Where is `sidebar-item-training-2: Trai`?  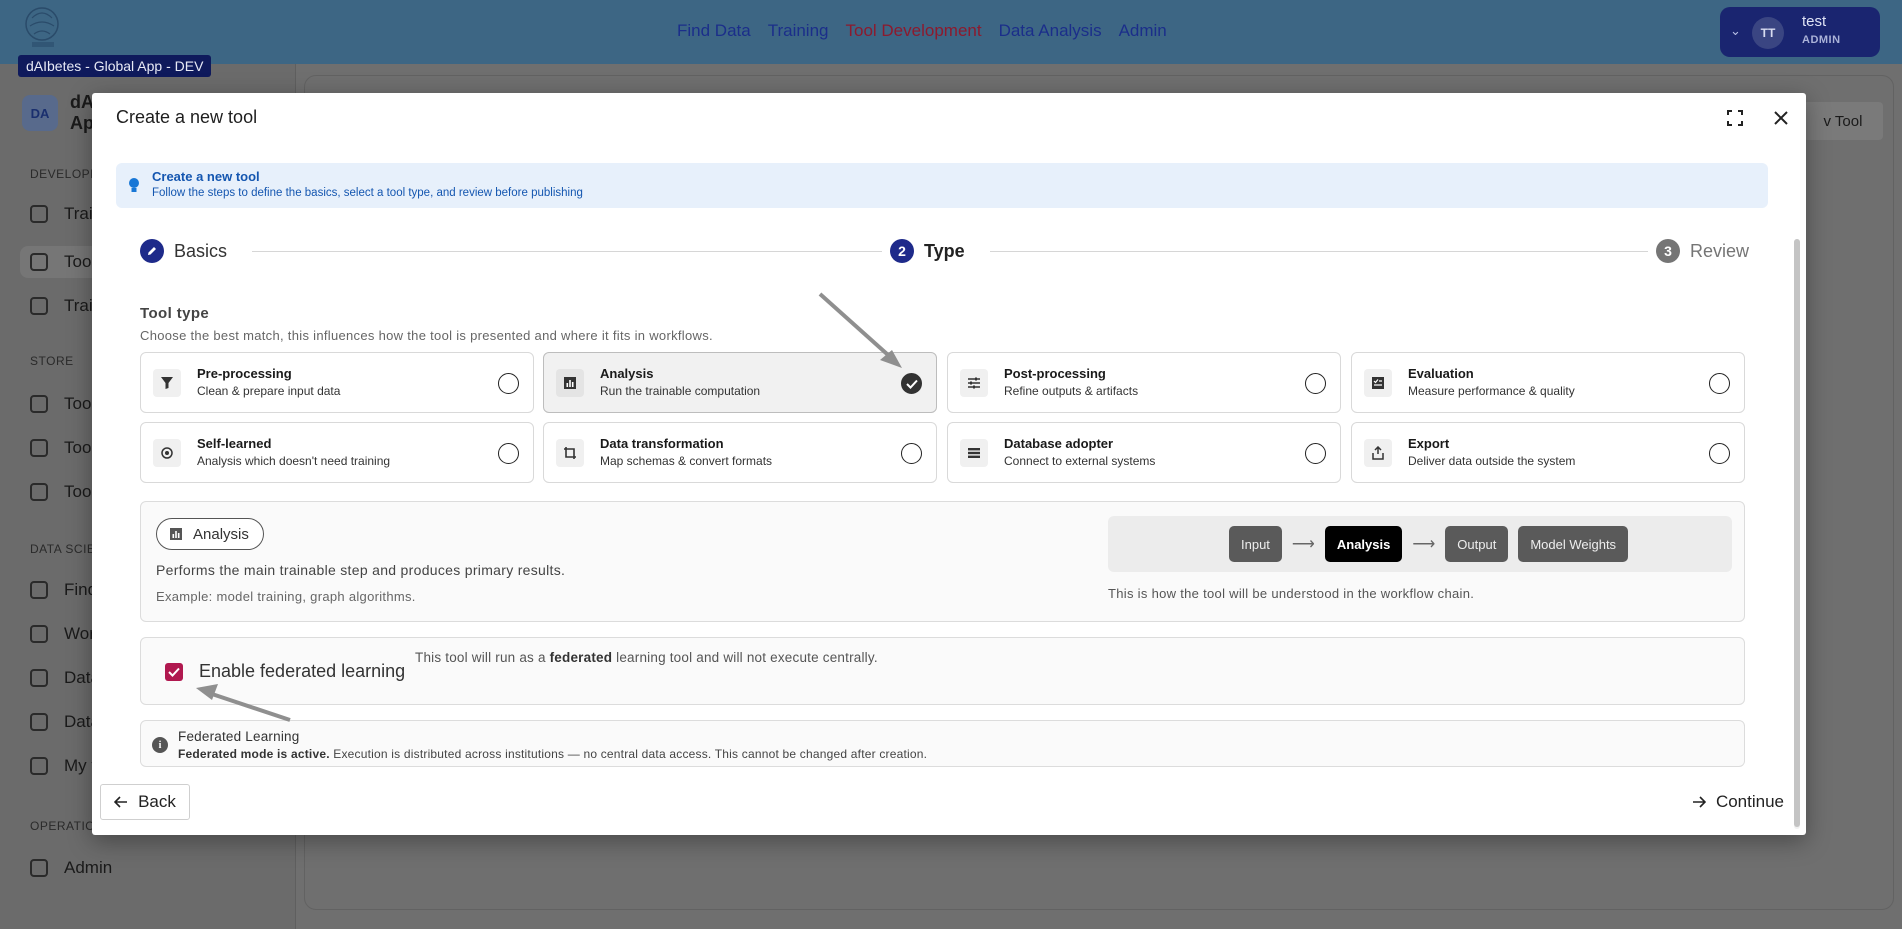
sidebar-item-training-2: Trai is located at coordinates (61, 306).